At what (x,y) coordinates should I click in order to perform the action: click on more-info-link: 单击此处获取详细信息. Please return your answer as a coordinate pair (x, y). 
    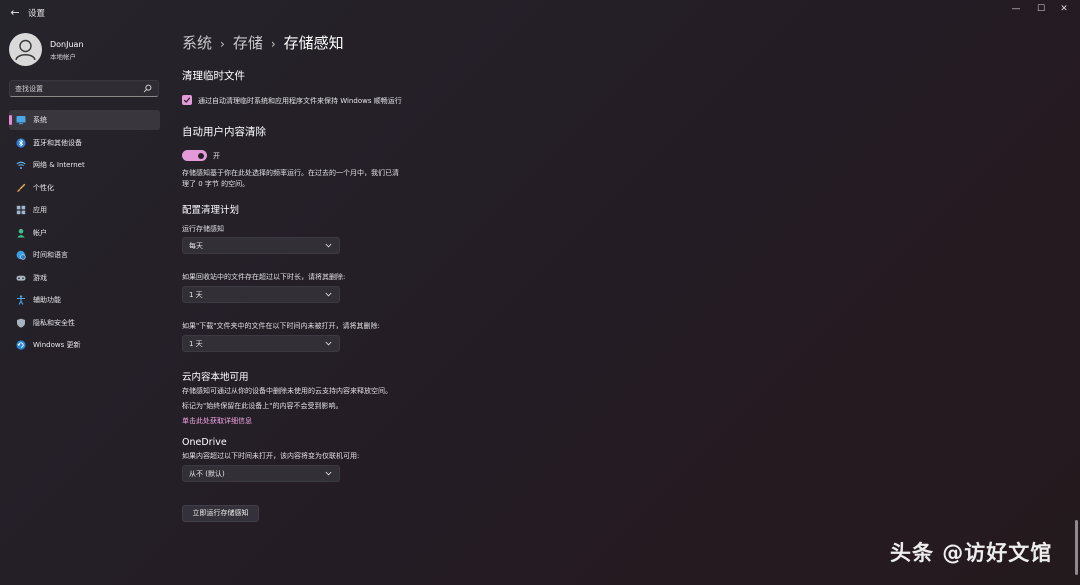
    Looking at the image, I should click on (217, 421).